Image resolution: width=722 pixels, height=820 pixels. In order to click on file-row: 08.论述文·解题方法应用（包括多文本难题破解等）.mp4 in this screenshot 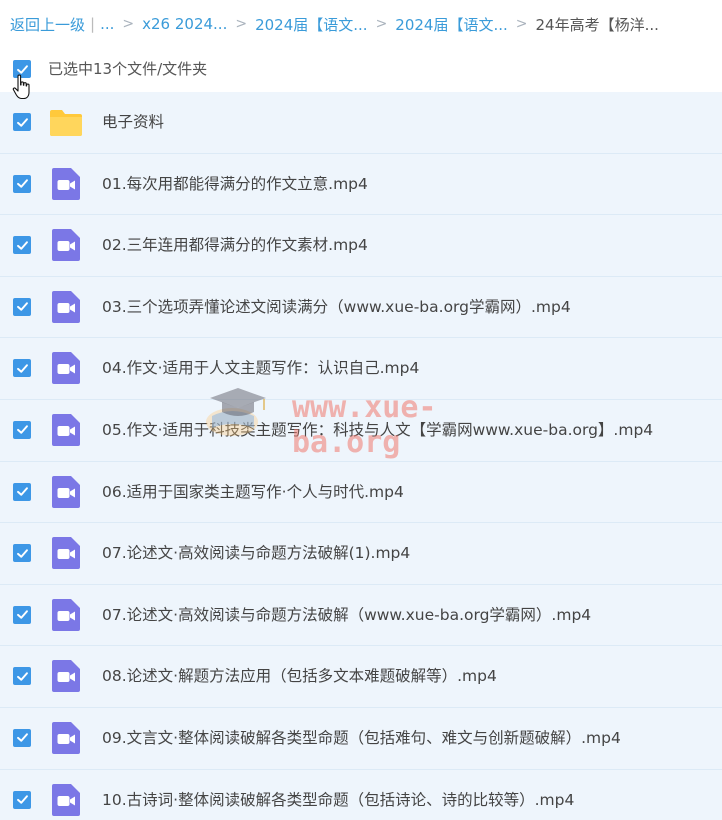, I will do `click(361, 677)`.